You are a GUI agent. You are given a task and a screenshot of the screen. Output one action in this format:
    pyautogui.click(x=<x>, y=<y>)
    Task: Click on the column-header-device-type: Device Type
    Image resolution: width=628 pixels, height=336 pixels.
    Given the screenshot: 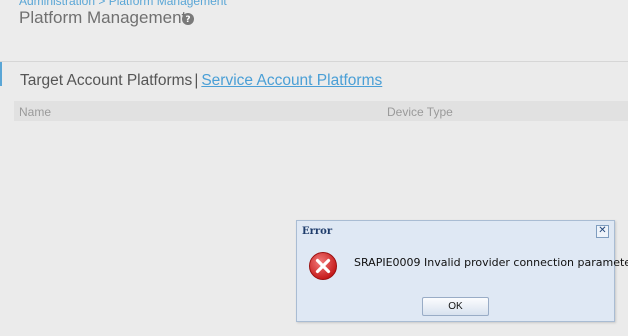 What is the action you would take?
    pyautogui.click(x=420, y=112)
    